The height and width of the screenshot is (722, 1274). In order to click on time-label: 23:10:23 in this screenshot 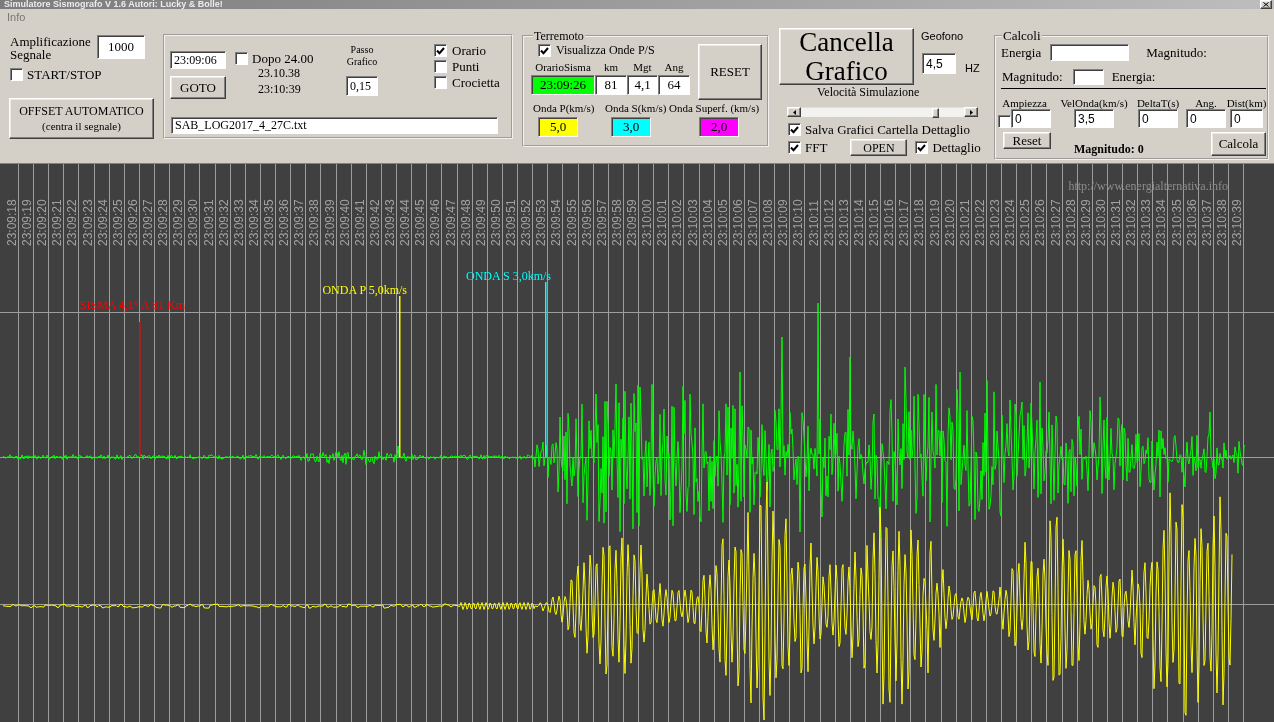, I will do `click(995, 222)`.